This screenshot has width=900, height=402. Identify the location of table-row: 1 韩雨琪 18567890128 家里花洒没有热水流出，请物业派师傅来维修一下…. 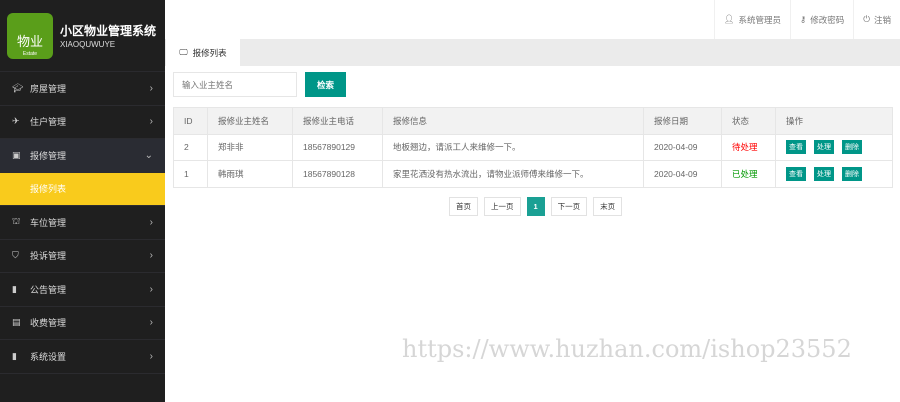
(533, 174).